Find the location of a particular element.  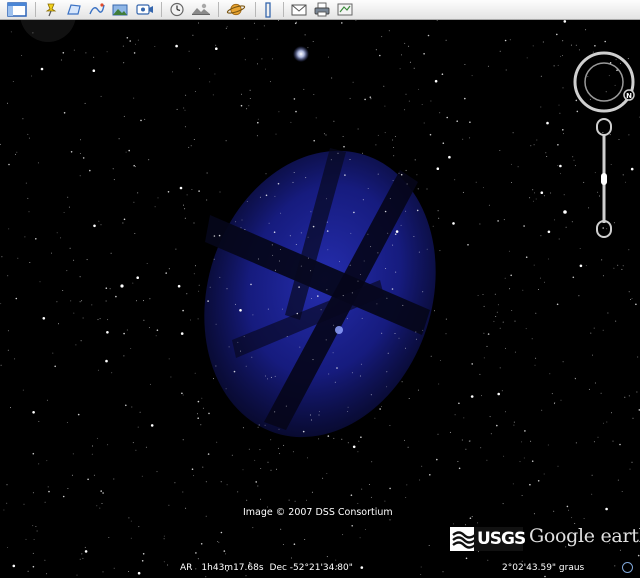

zoom-slider is located at coordinates (605, 179).